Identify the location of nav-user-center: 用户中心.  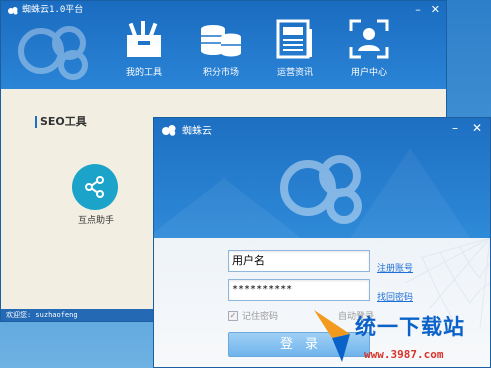
(369, 52).